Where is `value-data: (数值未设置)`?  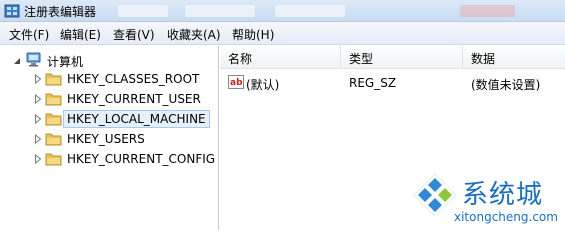 value-data: (数值未设置) is located at coordinates (506, 85).